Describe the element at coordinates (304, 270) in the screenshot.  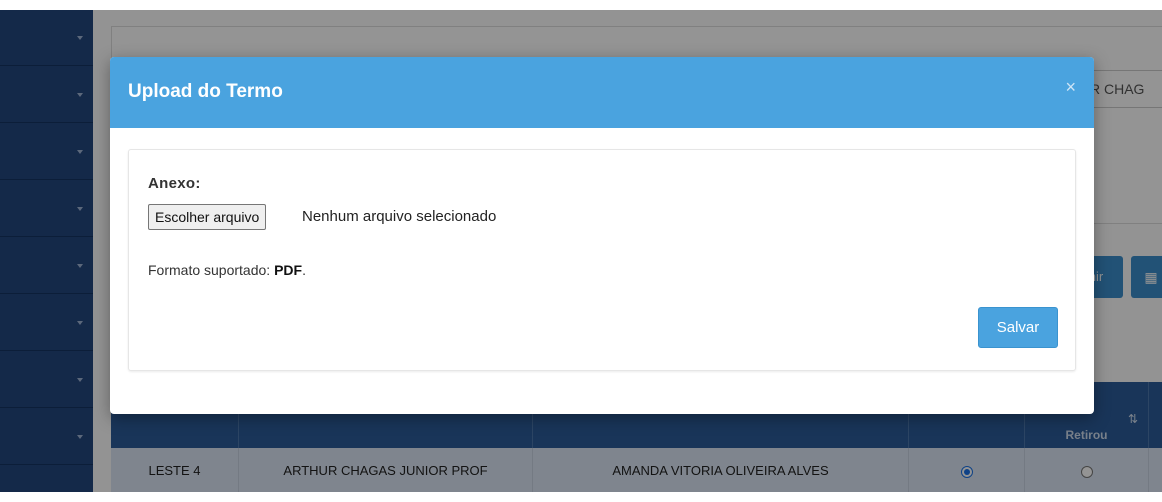
I see `format-suffix: .` at that location.